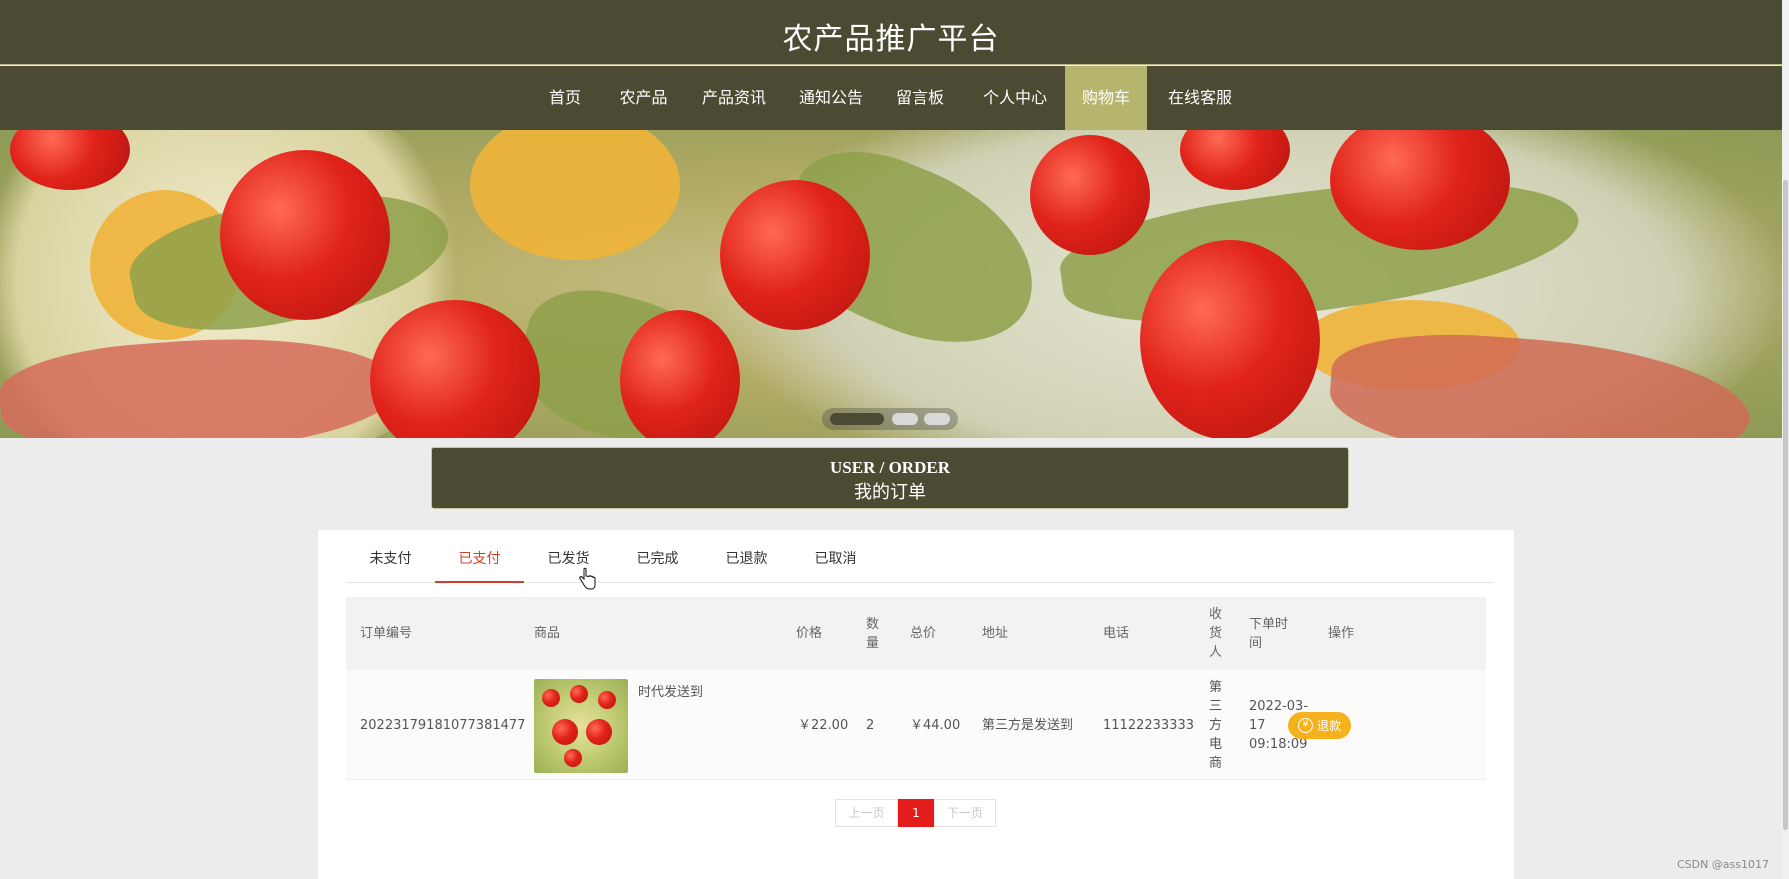 The height and width of the screenshot is (879, 1789). What do you see at coordinates (547, 633) in the screenshot?
I see `col-product: 商品` at bounding box center [547, 633].